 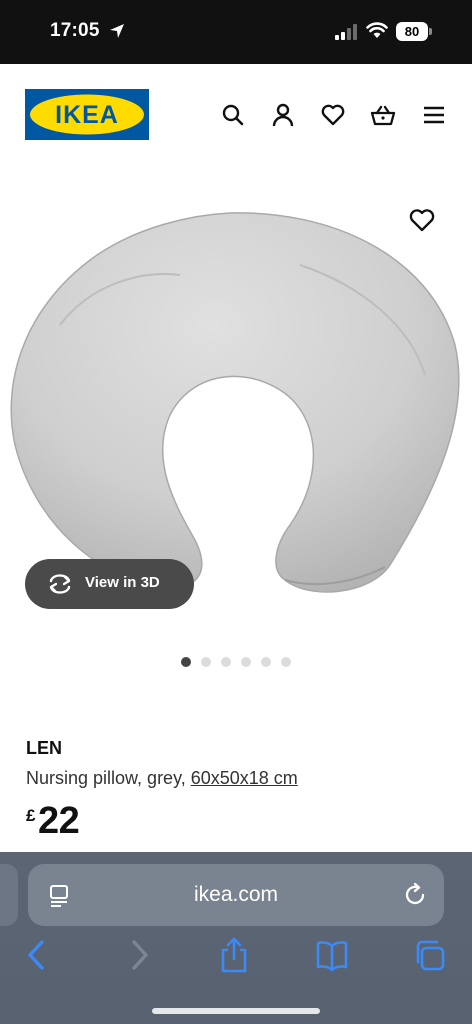 I want to click on view-in-3d-label: View in 3D, so click(x=122, y=582).